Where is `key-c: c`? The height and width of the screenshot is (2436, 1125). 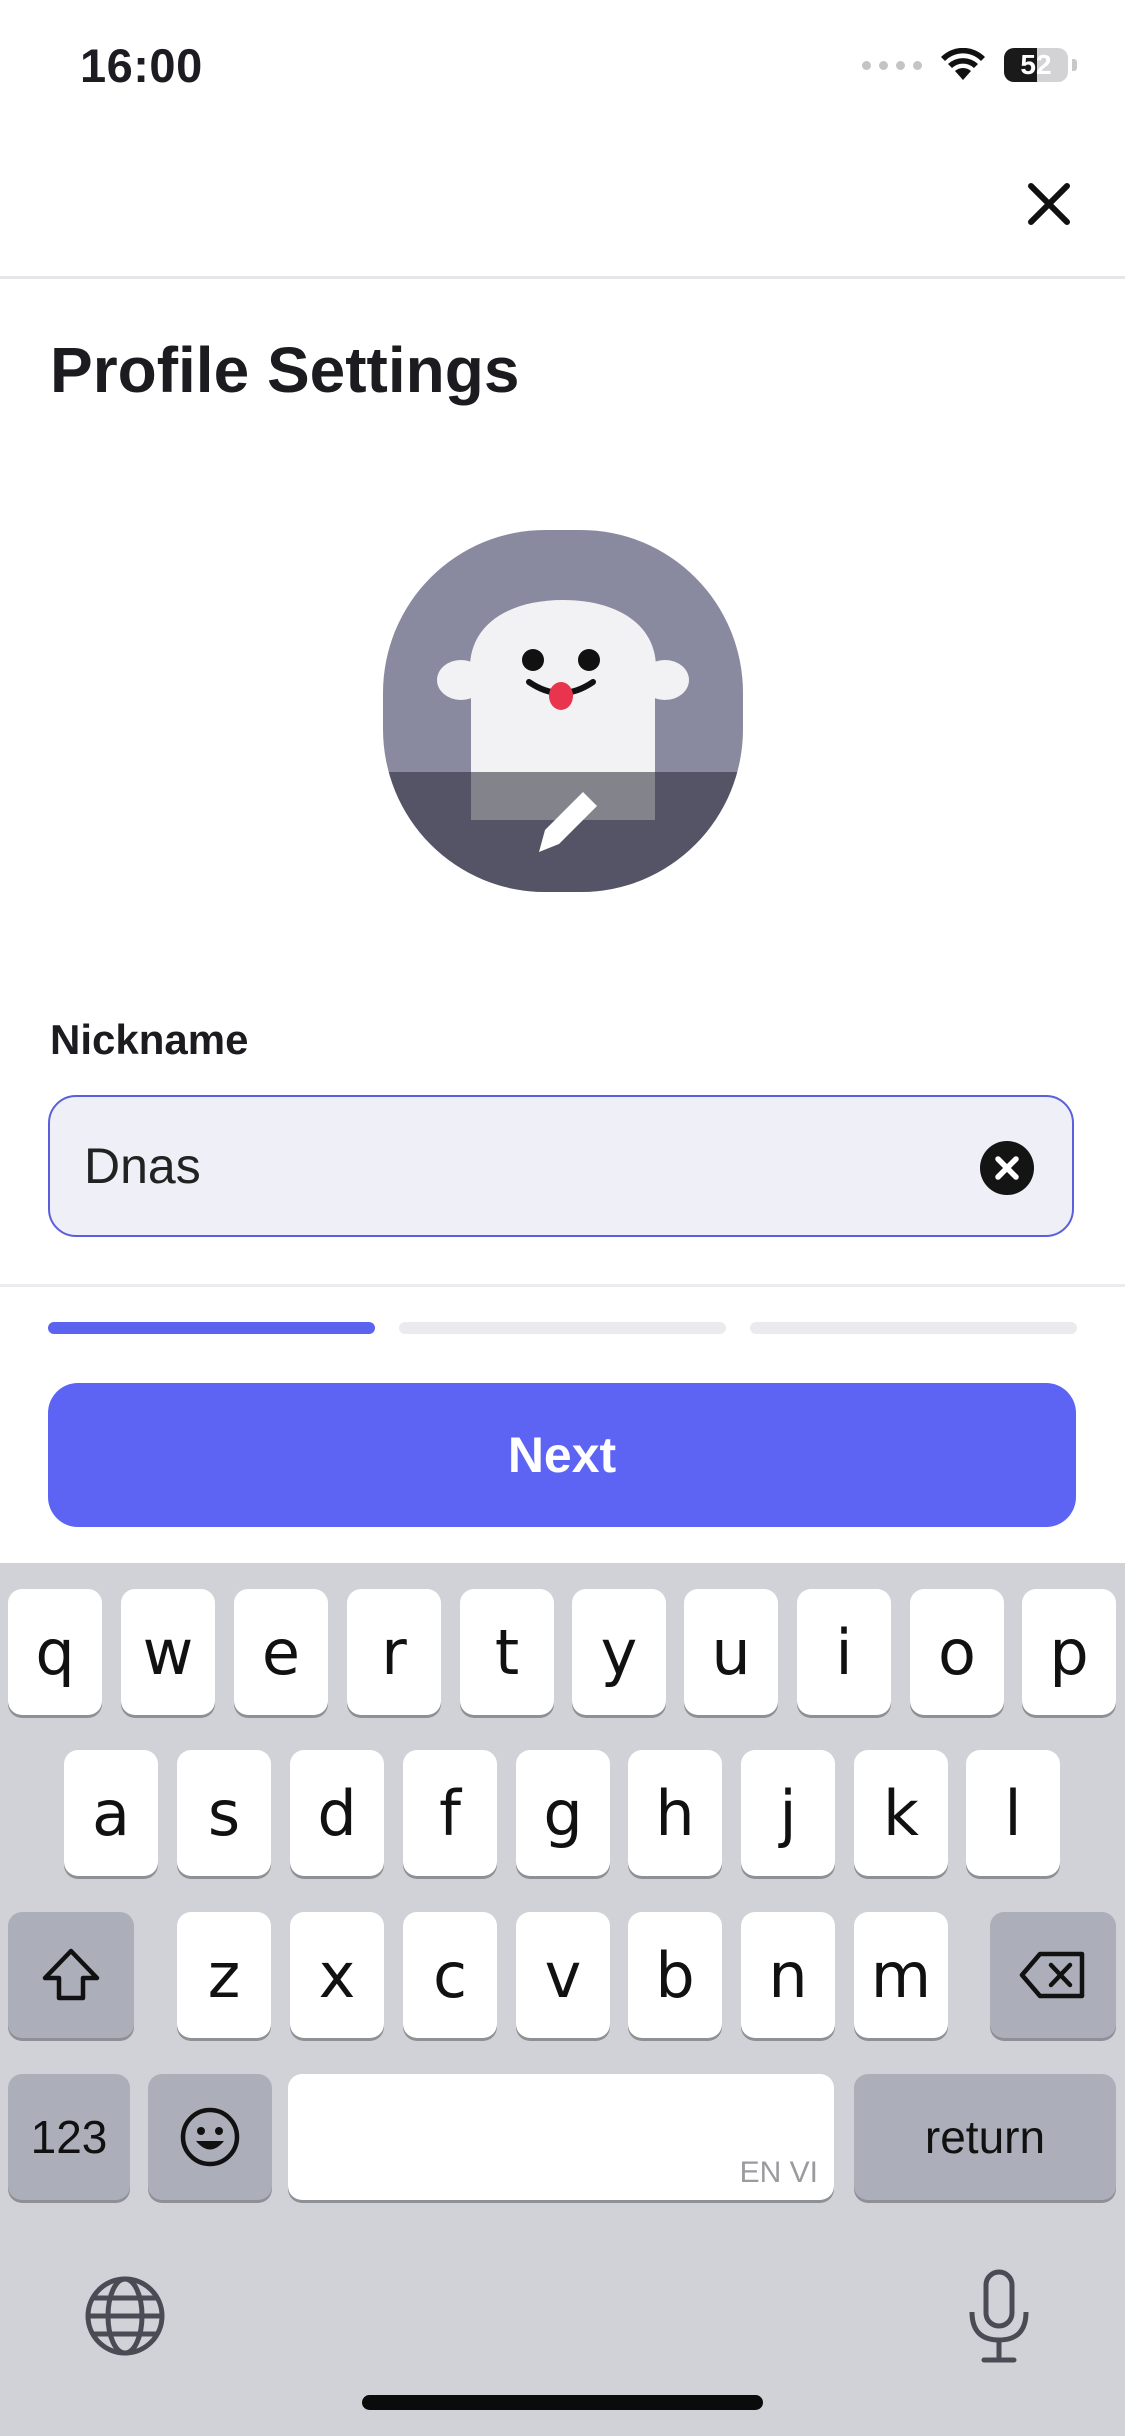
key-c: c is located at coordinates (450, 1975).